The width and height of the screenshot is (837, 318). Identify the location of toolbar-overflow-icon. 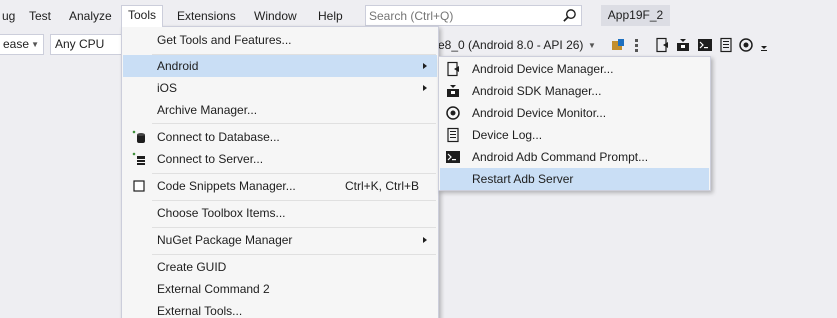
(764, 45).